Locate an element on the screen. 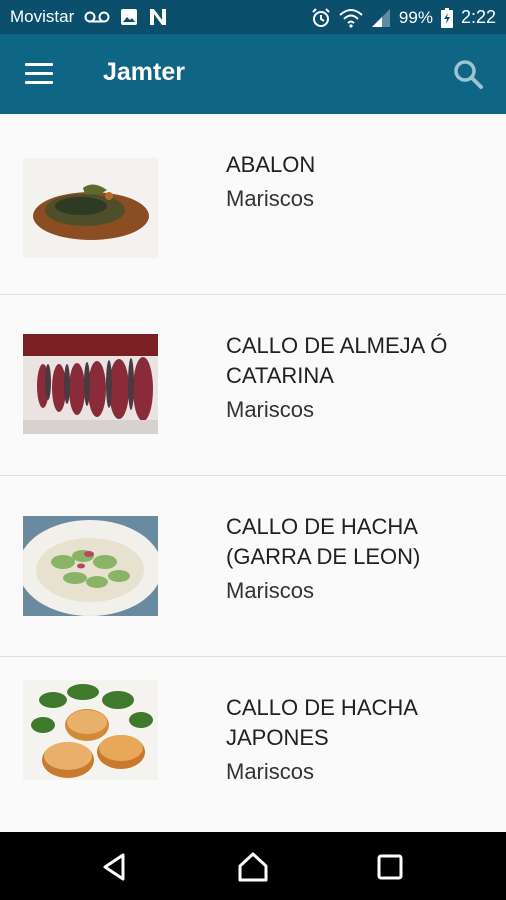  status-bar: Movistar 99% 2:22 is located at coordinates (253, 17).